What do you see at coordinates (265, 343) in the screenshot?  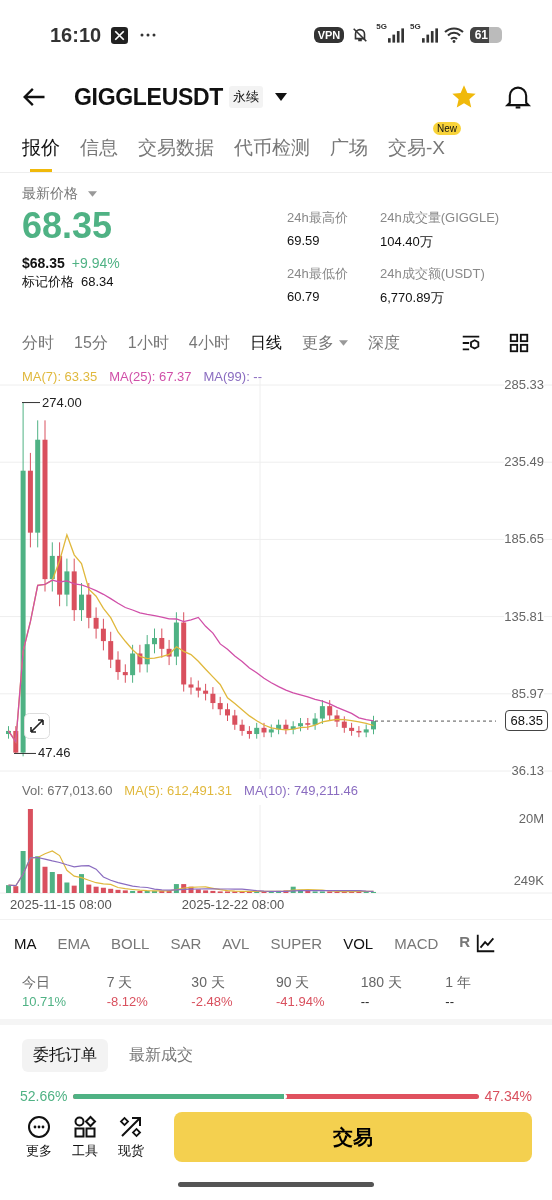 I see `interval-tab: 日线` at bounding box center [265, 343].